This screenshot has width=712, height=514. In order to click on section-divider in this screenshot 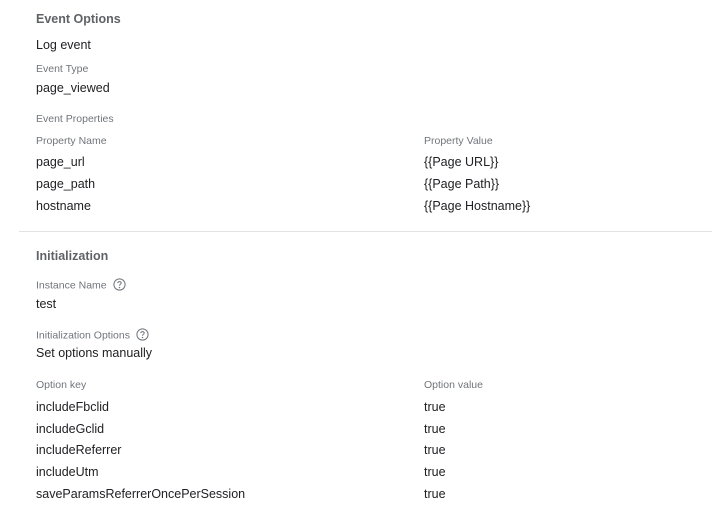, I will do `click(365, 231)`.